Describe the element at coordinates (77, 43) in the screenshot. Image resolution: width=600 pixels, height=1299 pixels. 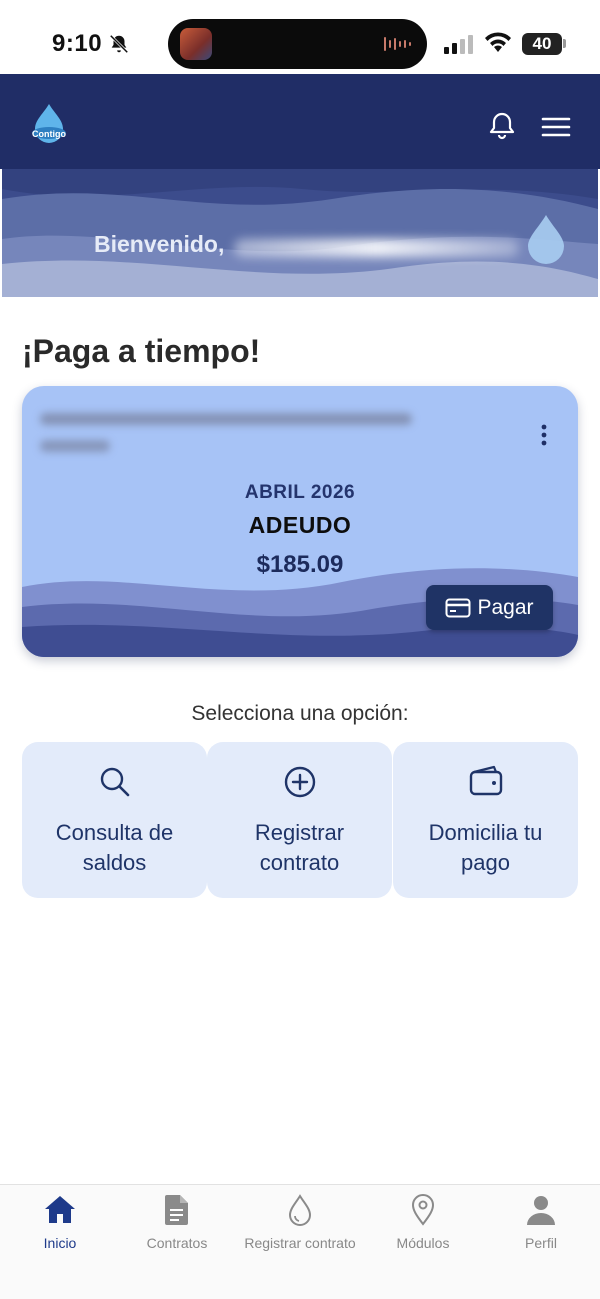
I see `status-time: 9:10` at that location.